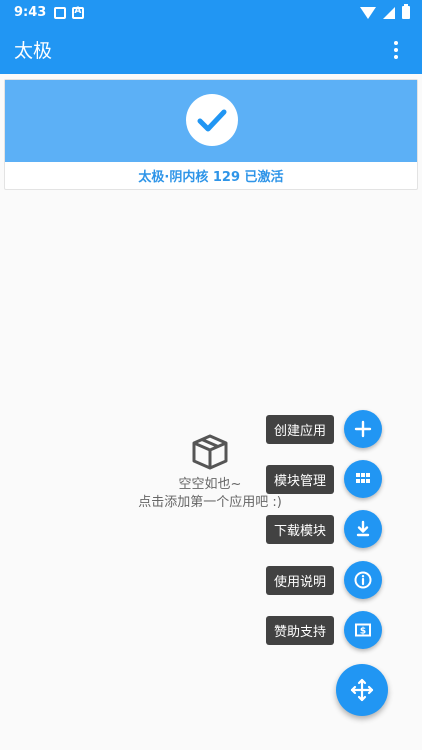  Describe the element at coordinates (211, 12) in the screenshot. I see `status-bar: 9:43` at that location.